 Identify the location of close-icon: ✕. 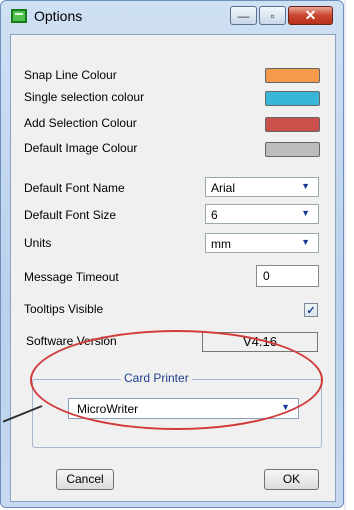
(310, 15).